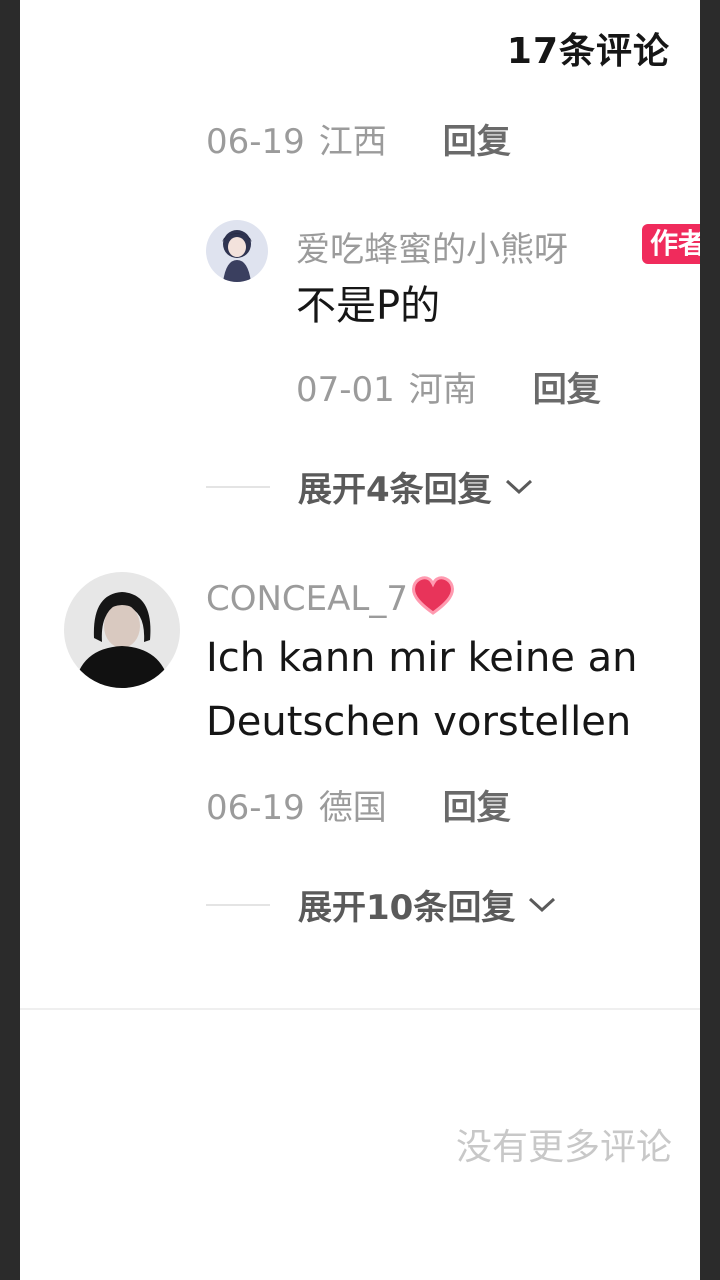  I want to click on comment-username: CONCEAL_7, so click(331, 599).